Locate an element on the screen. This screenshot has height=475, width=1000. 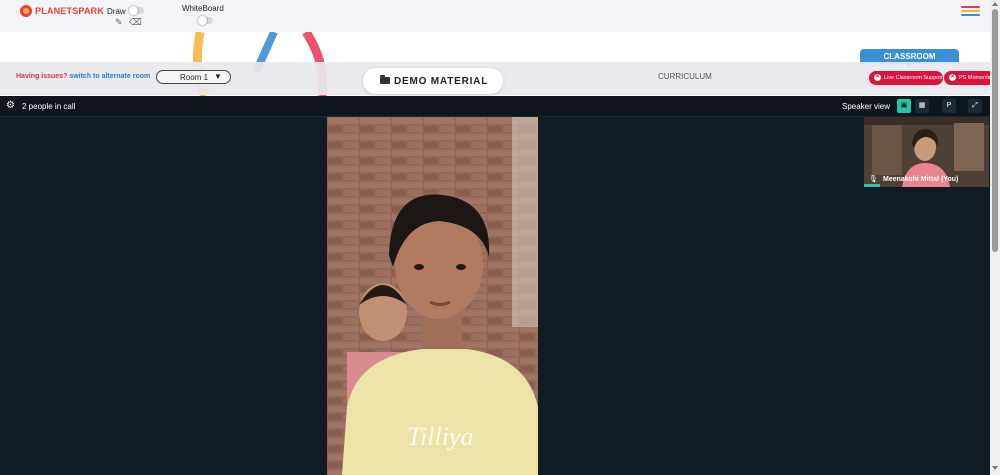
participant-name: Meenakshi Mittal (You) is located at coordinates (921, 179).